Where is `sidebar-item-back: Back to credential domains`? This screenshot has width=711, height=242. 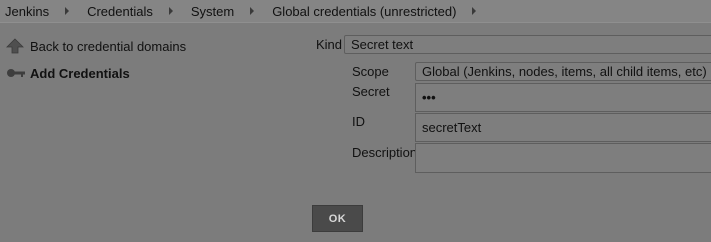
sidebar-item-back: Back to credential domains is located at coordinates (96, 46).